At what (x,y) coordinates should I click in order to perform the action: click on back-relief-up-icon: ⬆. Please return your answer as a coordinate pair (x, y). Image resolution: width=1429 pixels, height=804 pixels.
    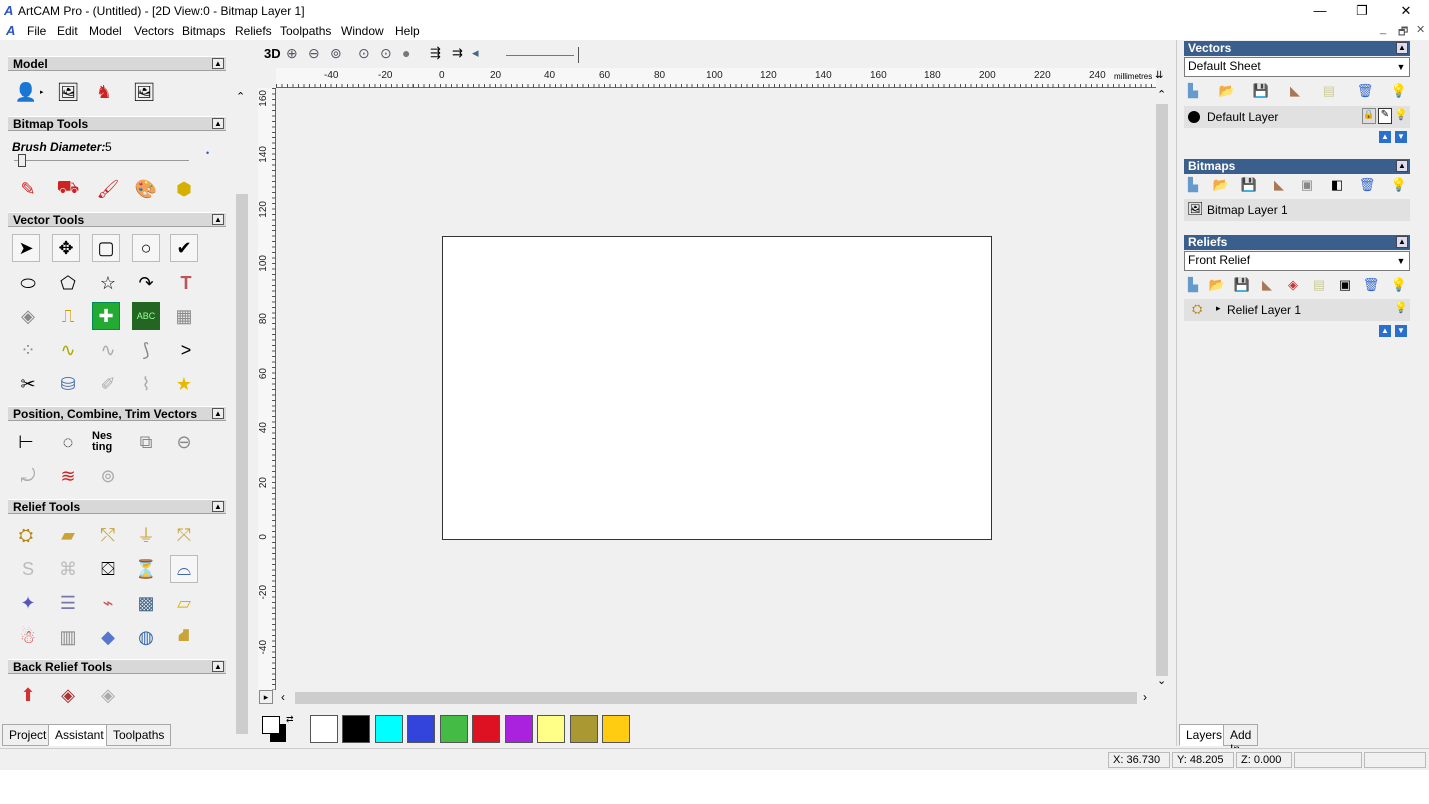
    Looking at the image, I should click on (28, 695).